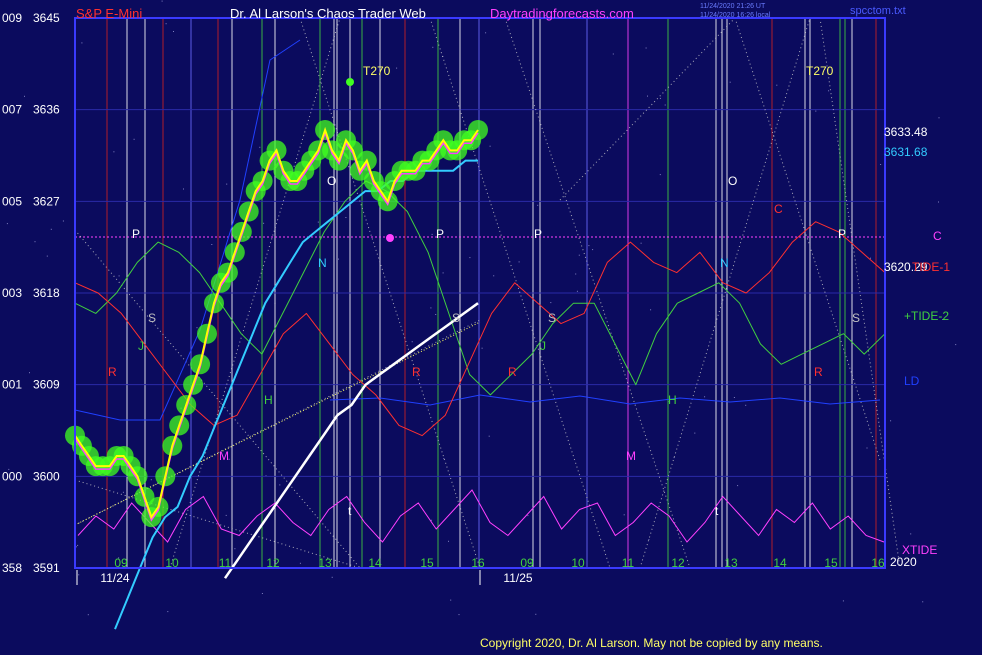  What do you see at coordinates (562, 13) in the screenshot?
I see `site-title: Daytradingforecasts.com` at bounding box center [562, 13].